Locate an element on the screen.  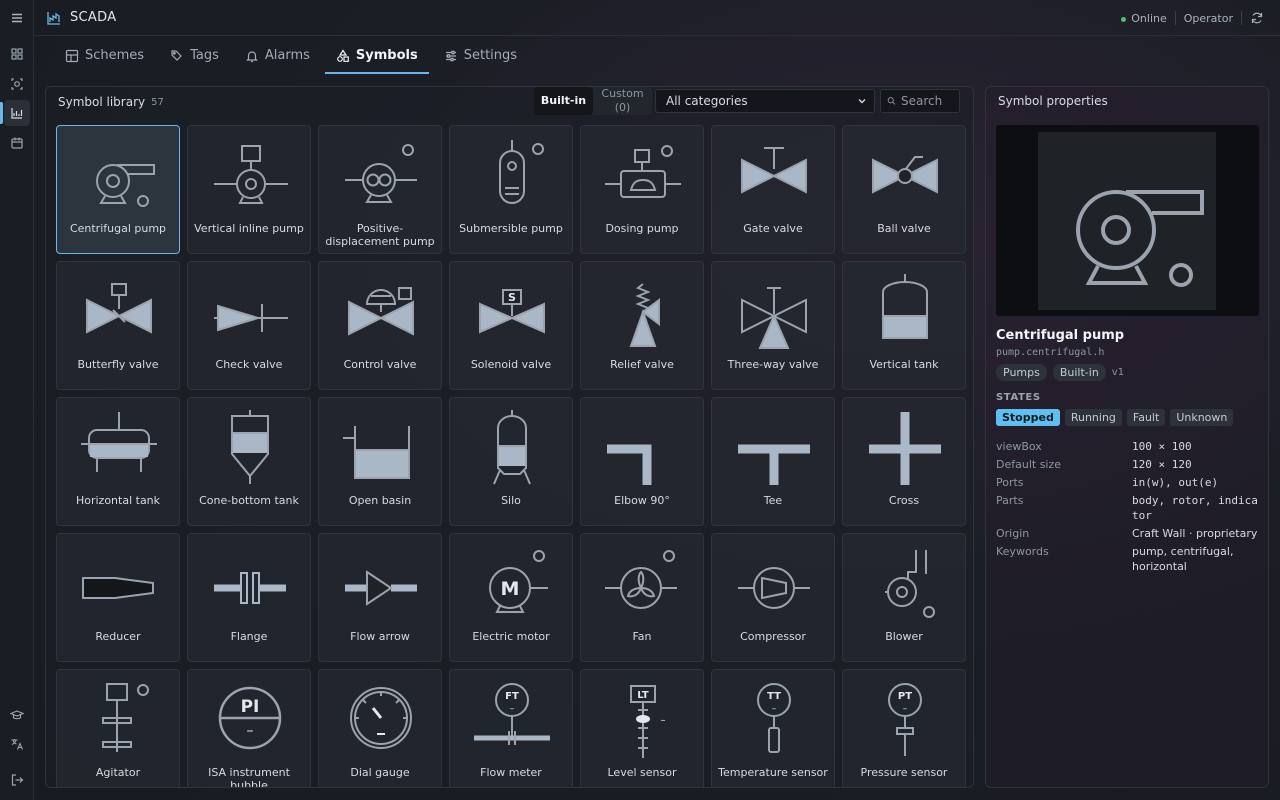
symbol-card-elbow-90: Elbow 90° is located at coordinates (642, 461).